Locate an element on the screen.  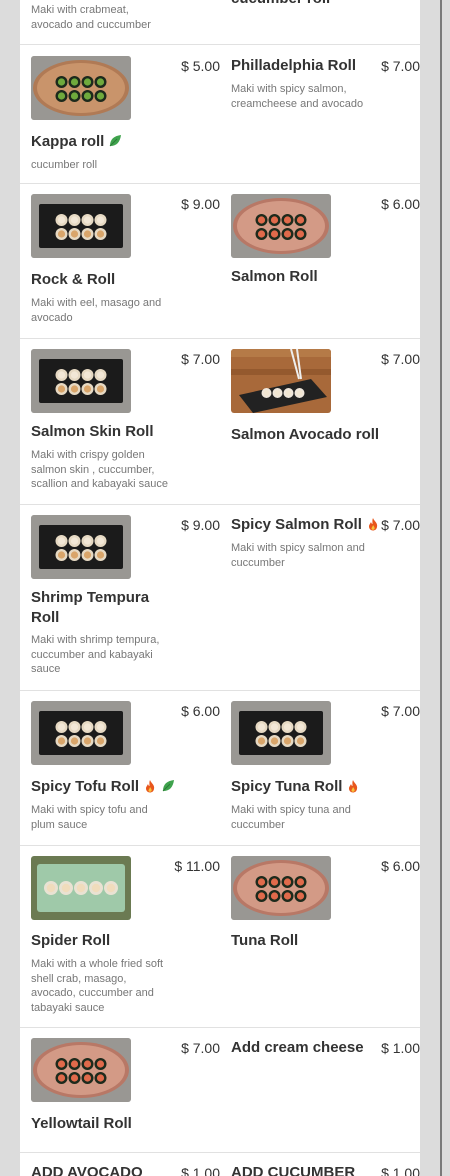
item-name-text: Kappa roll is located at coordinates (68, 141).